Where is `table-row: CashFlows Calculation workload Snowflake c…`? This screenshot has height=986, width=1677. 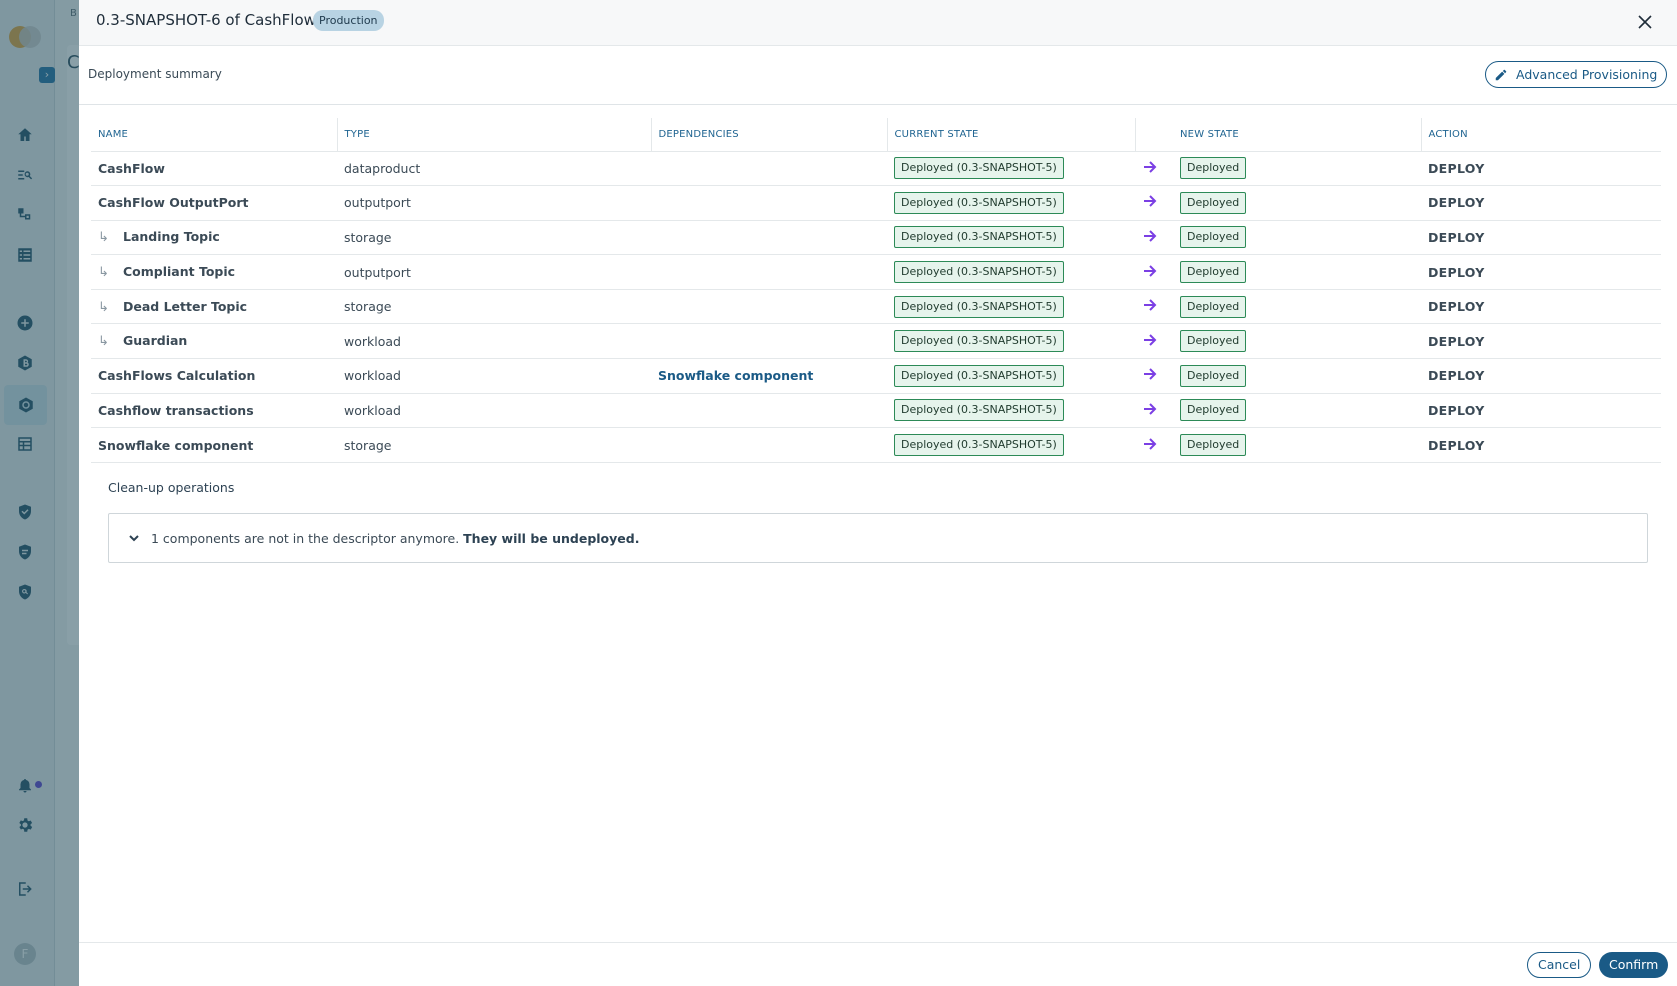 table-row: CashFlows Calculation workload Snowflake c… is located at coordinates (876, 376).